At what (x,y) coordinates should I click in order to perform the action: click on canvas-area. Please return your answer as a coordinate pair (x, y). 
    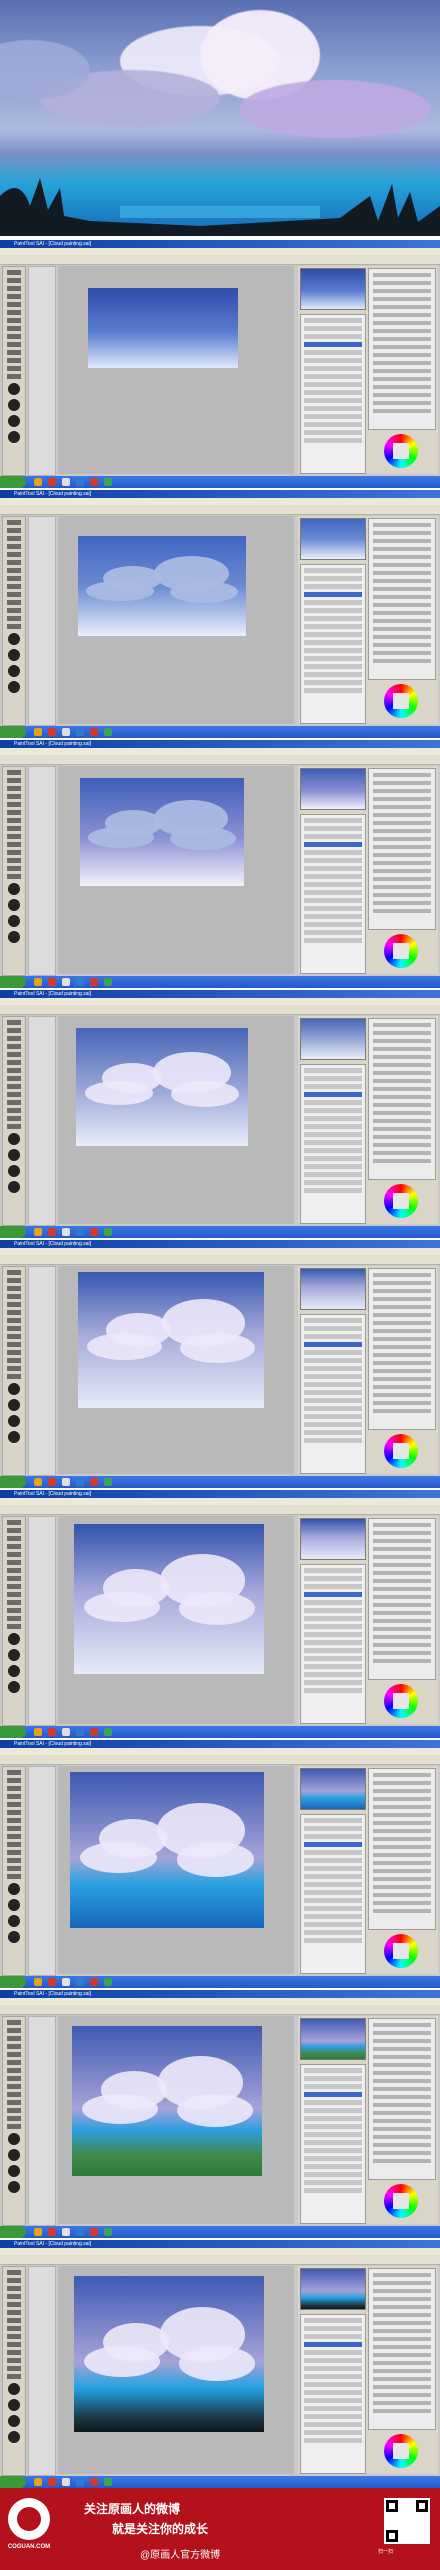
    Looking at the image, I should click on (176, 2370).